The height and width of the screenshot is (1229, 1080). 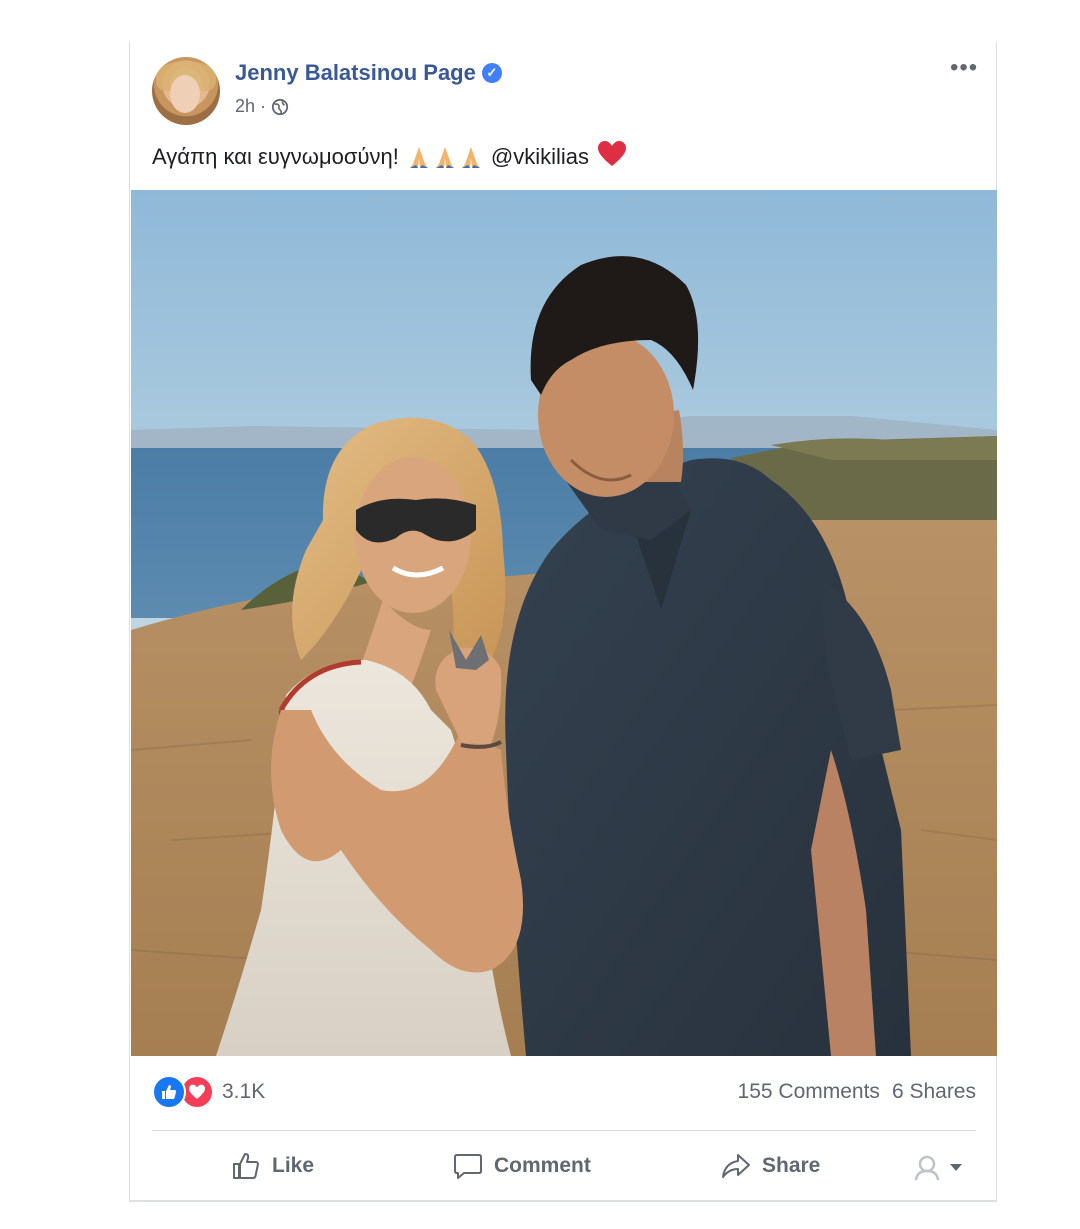 What do you see at coordinates (243, 1092) in the screenshot?
I see `reactions-count: 3.1K` at bounding box center [243, 1092].